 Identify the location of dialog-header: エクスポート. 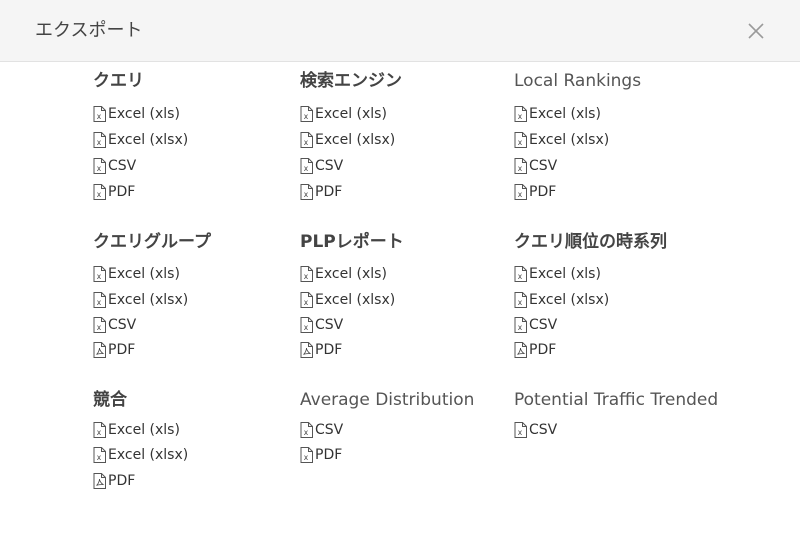
(400, 31).